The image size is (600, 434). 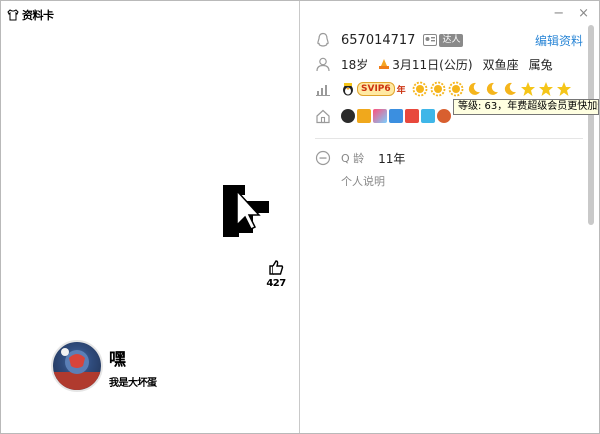 What do you see at coordinates (117, 360) in the screenshot?
I see `nickname: 嘿` at bounding box center [117, 360].